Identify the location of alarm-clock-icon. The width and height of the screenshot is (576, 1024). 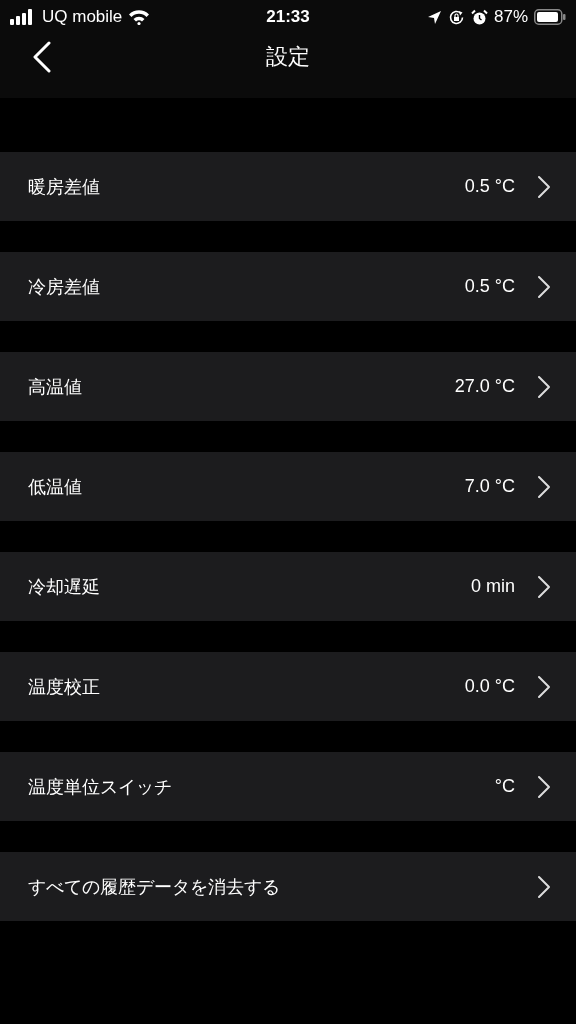
(479, 17).